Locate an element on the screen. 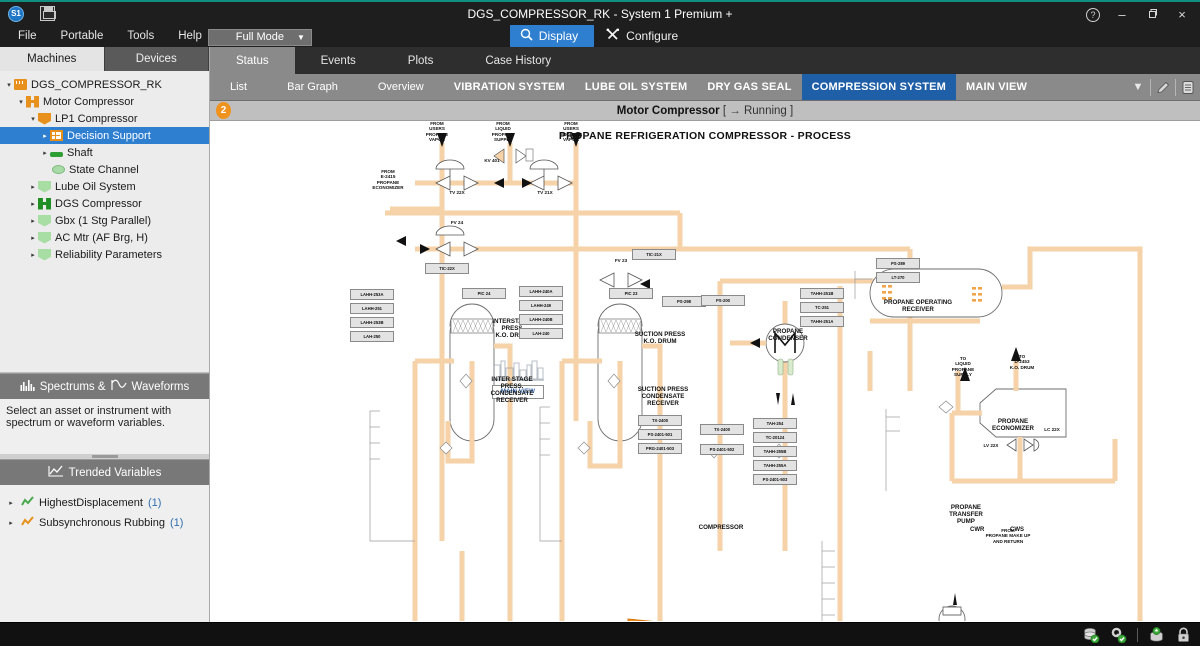 This screenshot has height=646, width=1200. restore-icon is located at coordinates (1152, 14).